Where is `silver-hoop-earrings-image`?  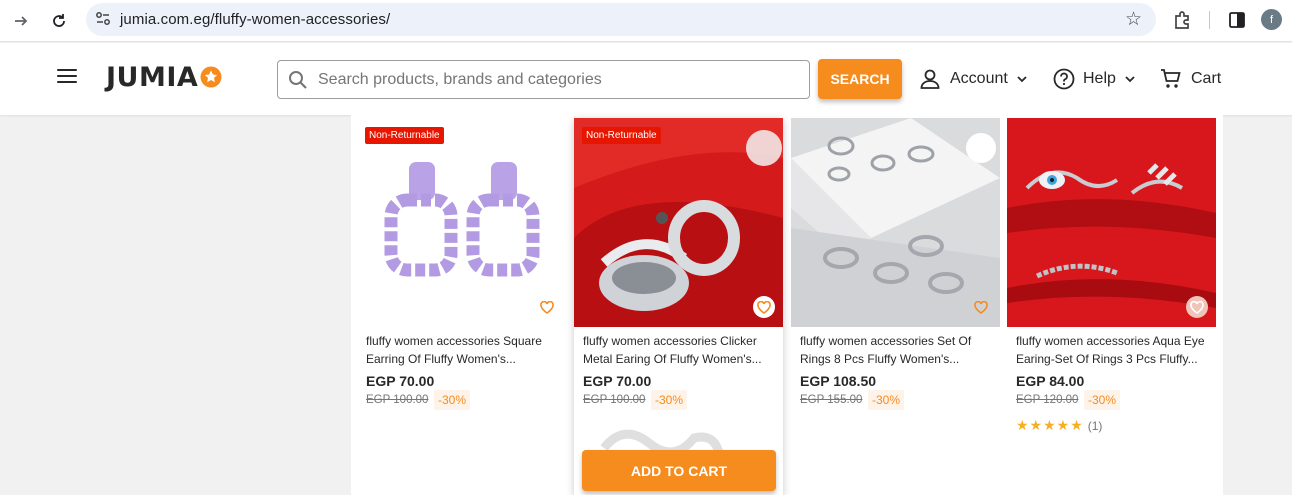 silver-hoop-earrings-image is located at coordinates (678, 222).